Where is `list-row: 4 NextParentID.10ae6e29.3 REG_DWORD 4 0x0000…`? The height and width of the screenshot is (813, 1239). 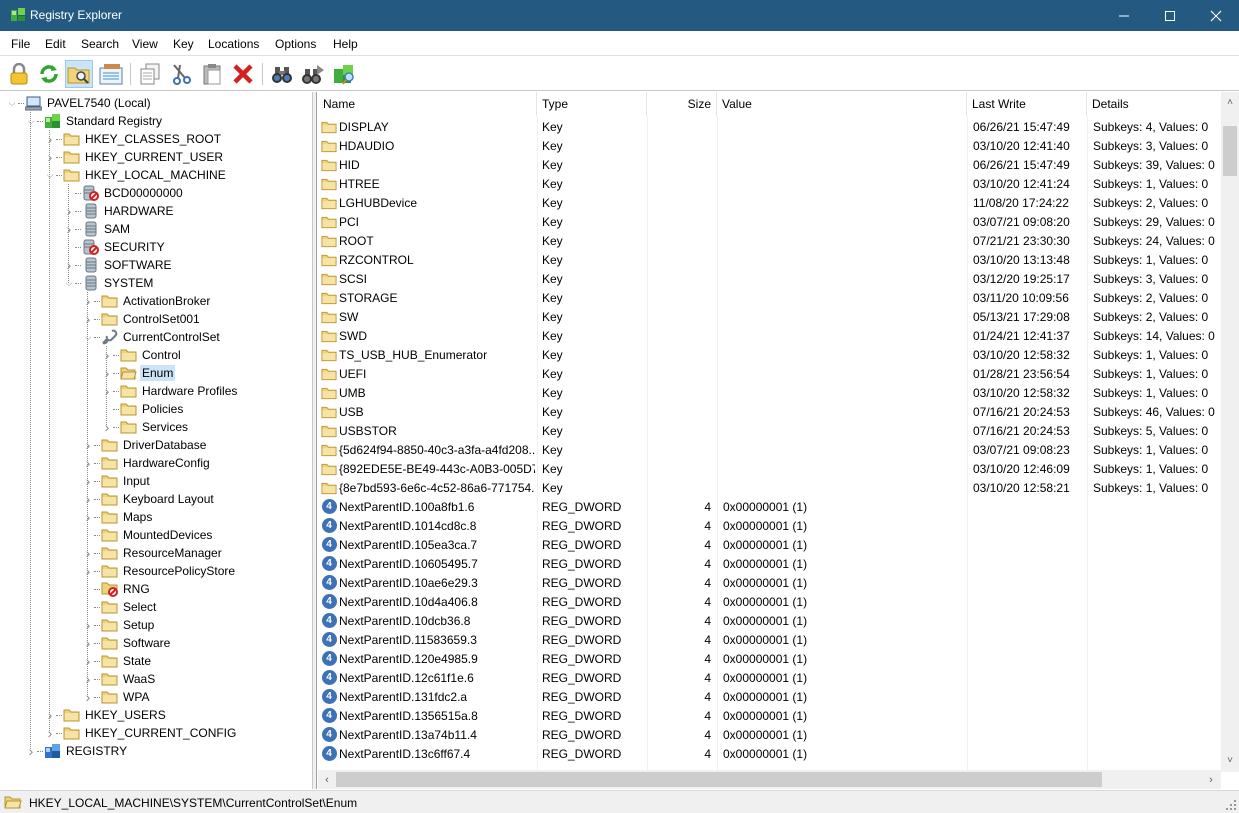 list-row: 4 NextParentID.10ae6e29.3 REG_DWORD 4 0x0000… is located at coordinates (769, 582).